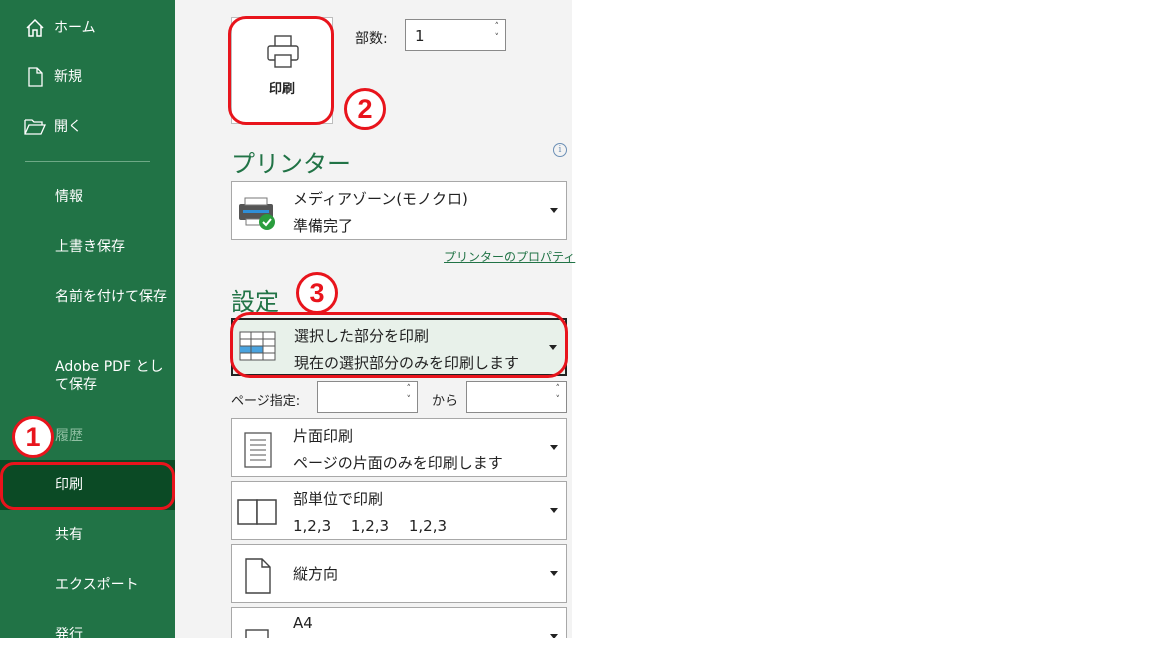  Describe the element at coordinates (370, 526) in the screenshot. I see `collation-subtitle: 1,2,3 1,2,3 1,2,3` at that location.